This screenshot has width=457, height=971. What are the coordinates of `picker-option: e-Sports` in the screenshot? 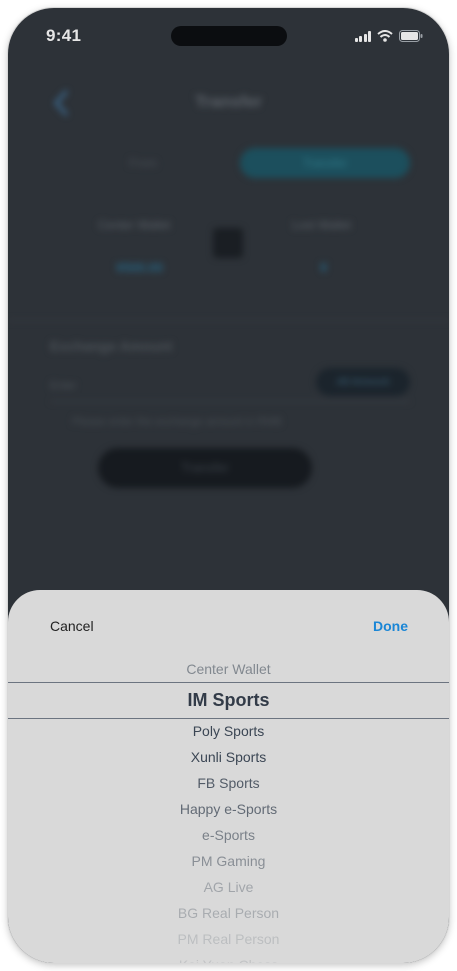 It's located at (228, 835).